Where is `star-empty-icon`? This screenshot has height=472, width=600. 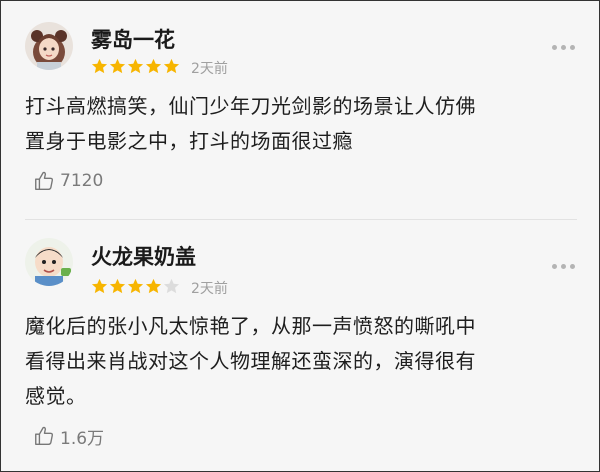 star-empty-icon is located at coordinates (171, 286).